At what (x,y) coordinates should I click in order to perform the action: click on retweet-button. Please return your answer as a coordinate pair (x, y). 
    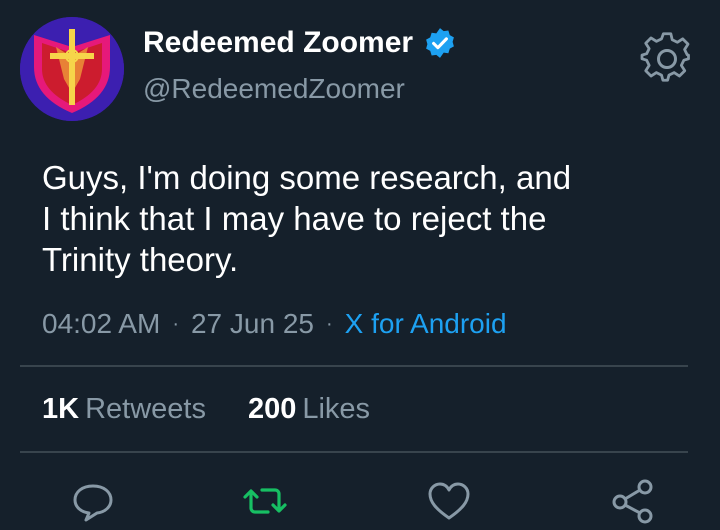
    Looking at the image, I should click on (265, 501).